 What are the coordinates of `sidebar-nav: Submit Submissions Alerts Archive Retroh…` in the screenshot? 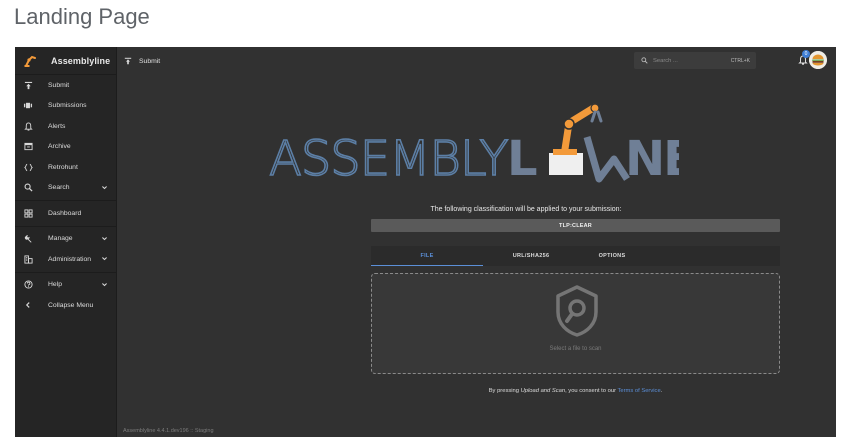 It's located at (65, 195).